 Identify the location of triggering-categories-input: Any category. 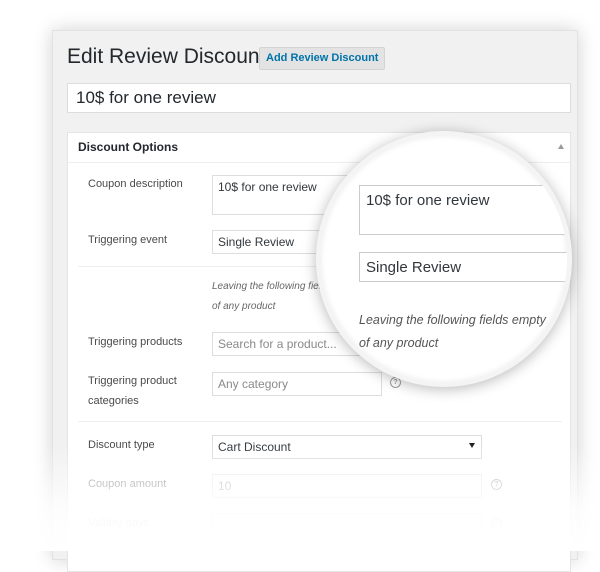
(297, 384).